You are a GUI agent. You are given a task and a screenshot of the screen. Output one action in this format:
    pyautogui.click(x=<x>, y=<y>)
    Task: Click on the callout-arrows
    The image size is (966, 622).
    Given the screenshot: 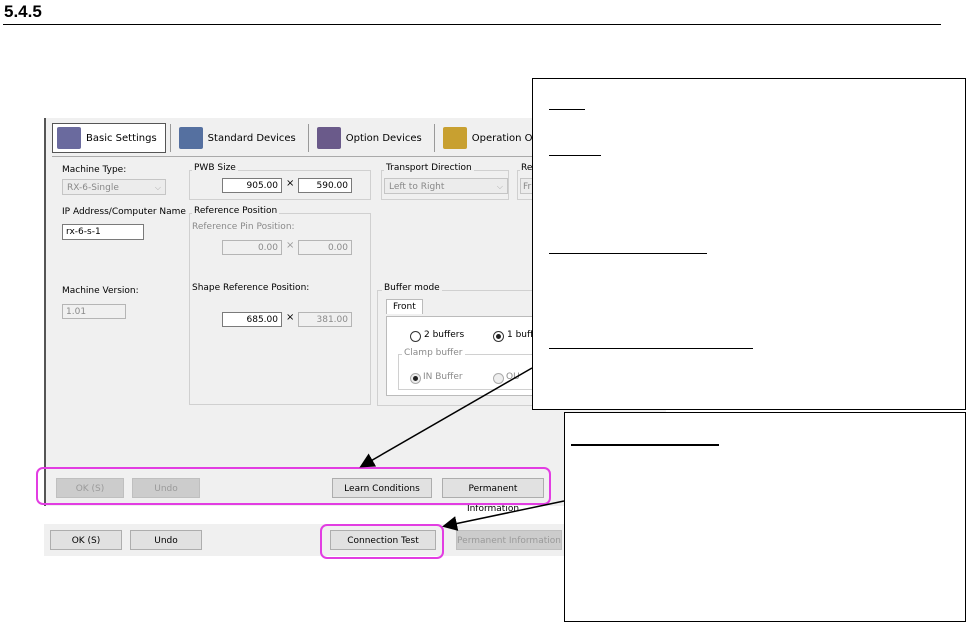 What is the action you would take?
    pyautogui.click(x=462, y=449)
    